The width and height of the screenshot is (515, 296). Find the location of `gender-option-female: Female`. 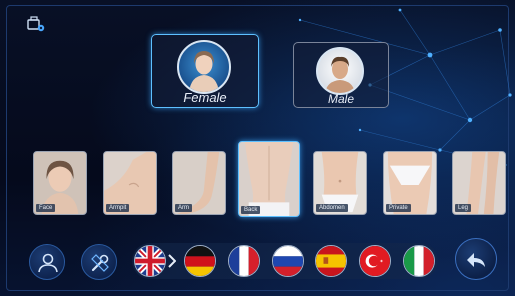

gender-option-female: Female is located at coordinates (205, 71).